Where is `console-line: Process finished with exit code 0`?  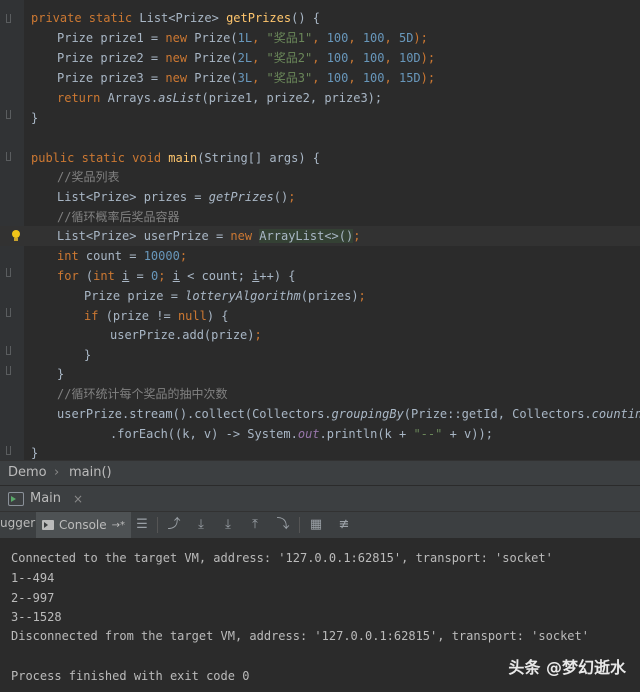 console-line: Process finished with exit code 0 is located at coordinates (130, 676).